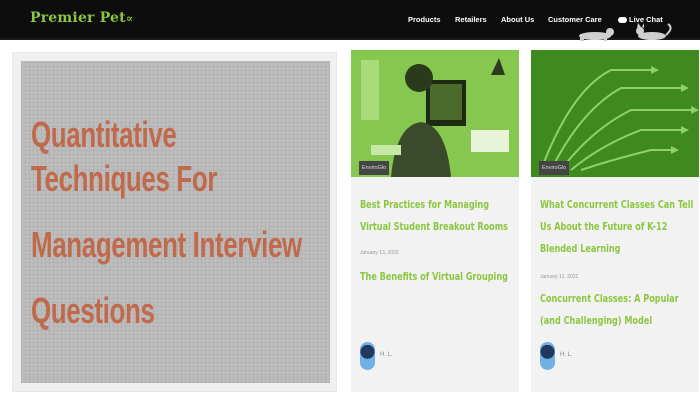 The height and width of the screenshot is (400, 700). What do you see at coordinates (93, 310) in the screenshot?
I see `featured-title-line: Questions` at bounding box center [93, 310].